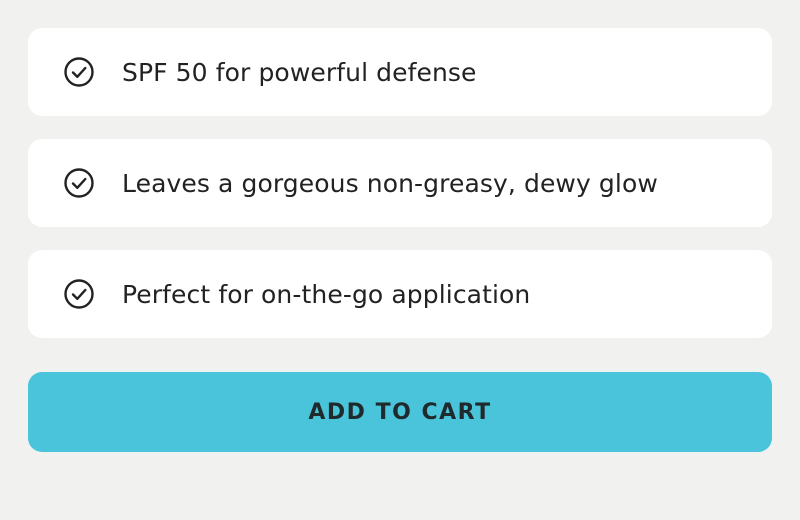  I want to click on feature-text: Perfect for on-the-go application, so click(326, 294).